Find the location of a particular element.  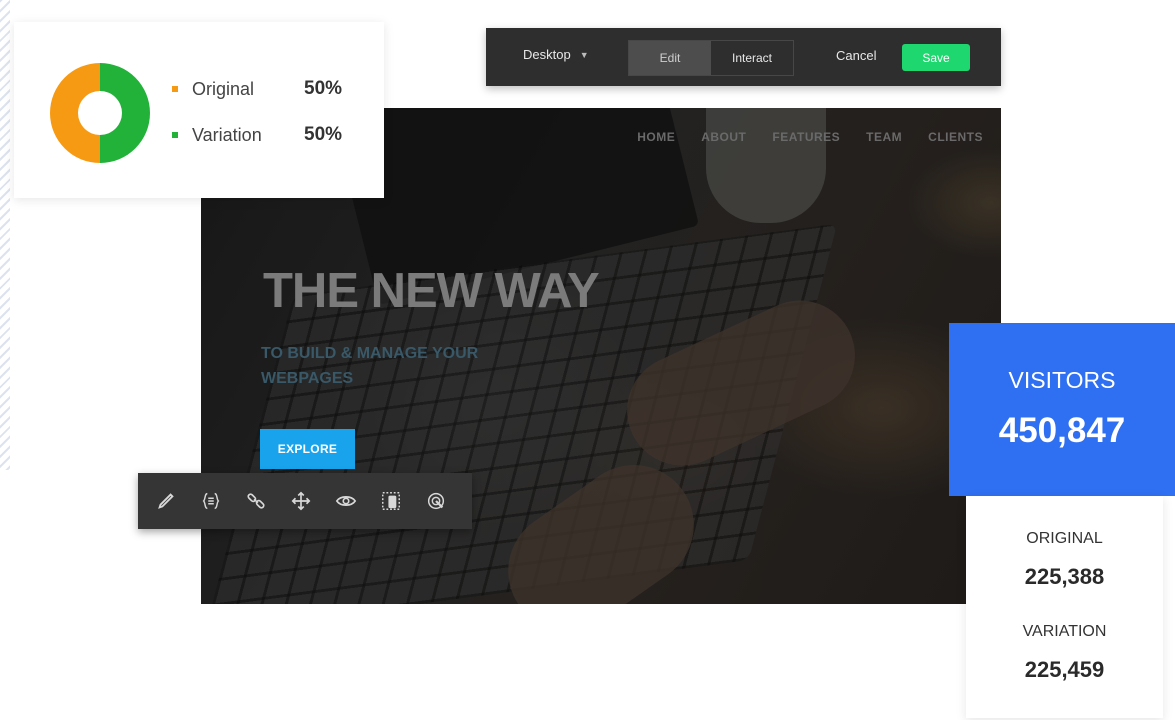

move-icon is located at coordinates (300, 501).